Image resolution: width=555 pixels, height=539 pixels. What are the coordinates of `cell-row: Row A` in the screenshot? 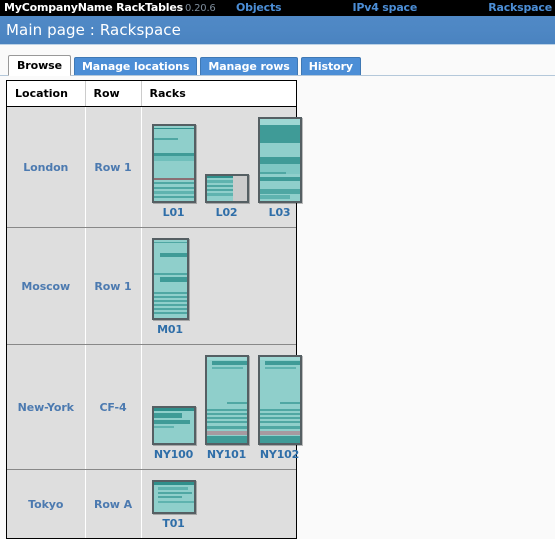 It's located at (113, 503).